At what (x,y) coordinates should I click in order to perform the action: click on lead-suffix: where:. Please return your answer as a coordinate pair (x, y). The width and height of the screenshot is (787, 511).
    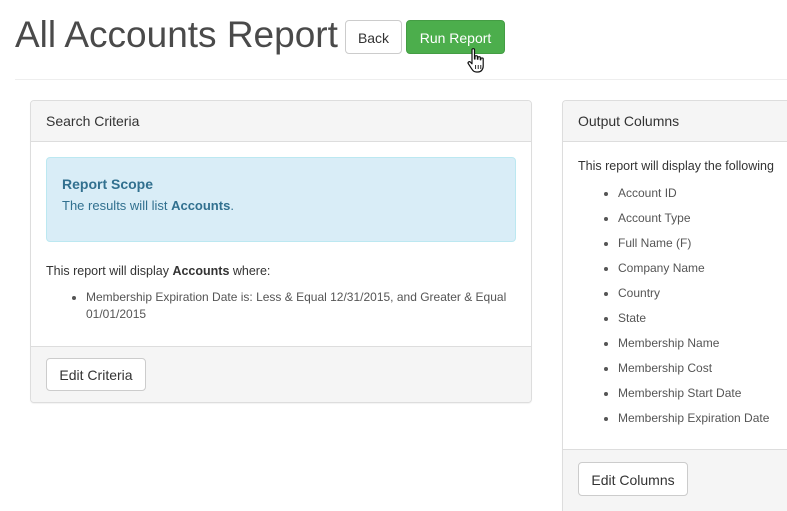
    Looking at the image, I should click on (250, 271).